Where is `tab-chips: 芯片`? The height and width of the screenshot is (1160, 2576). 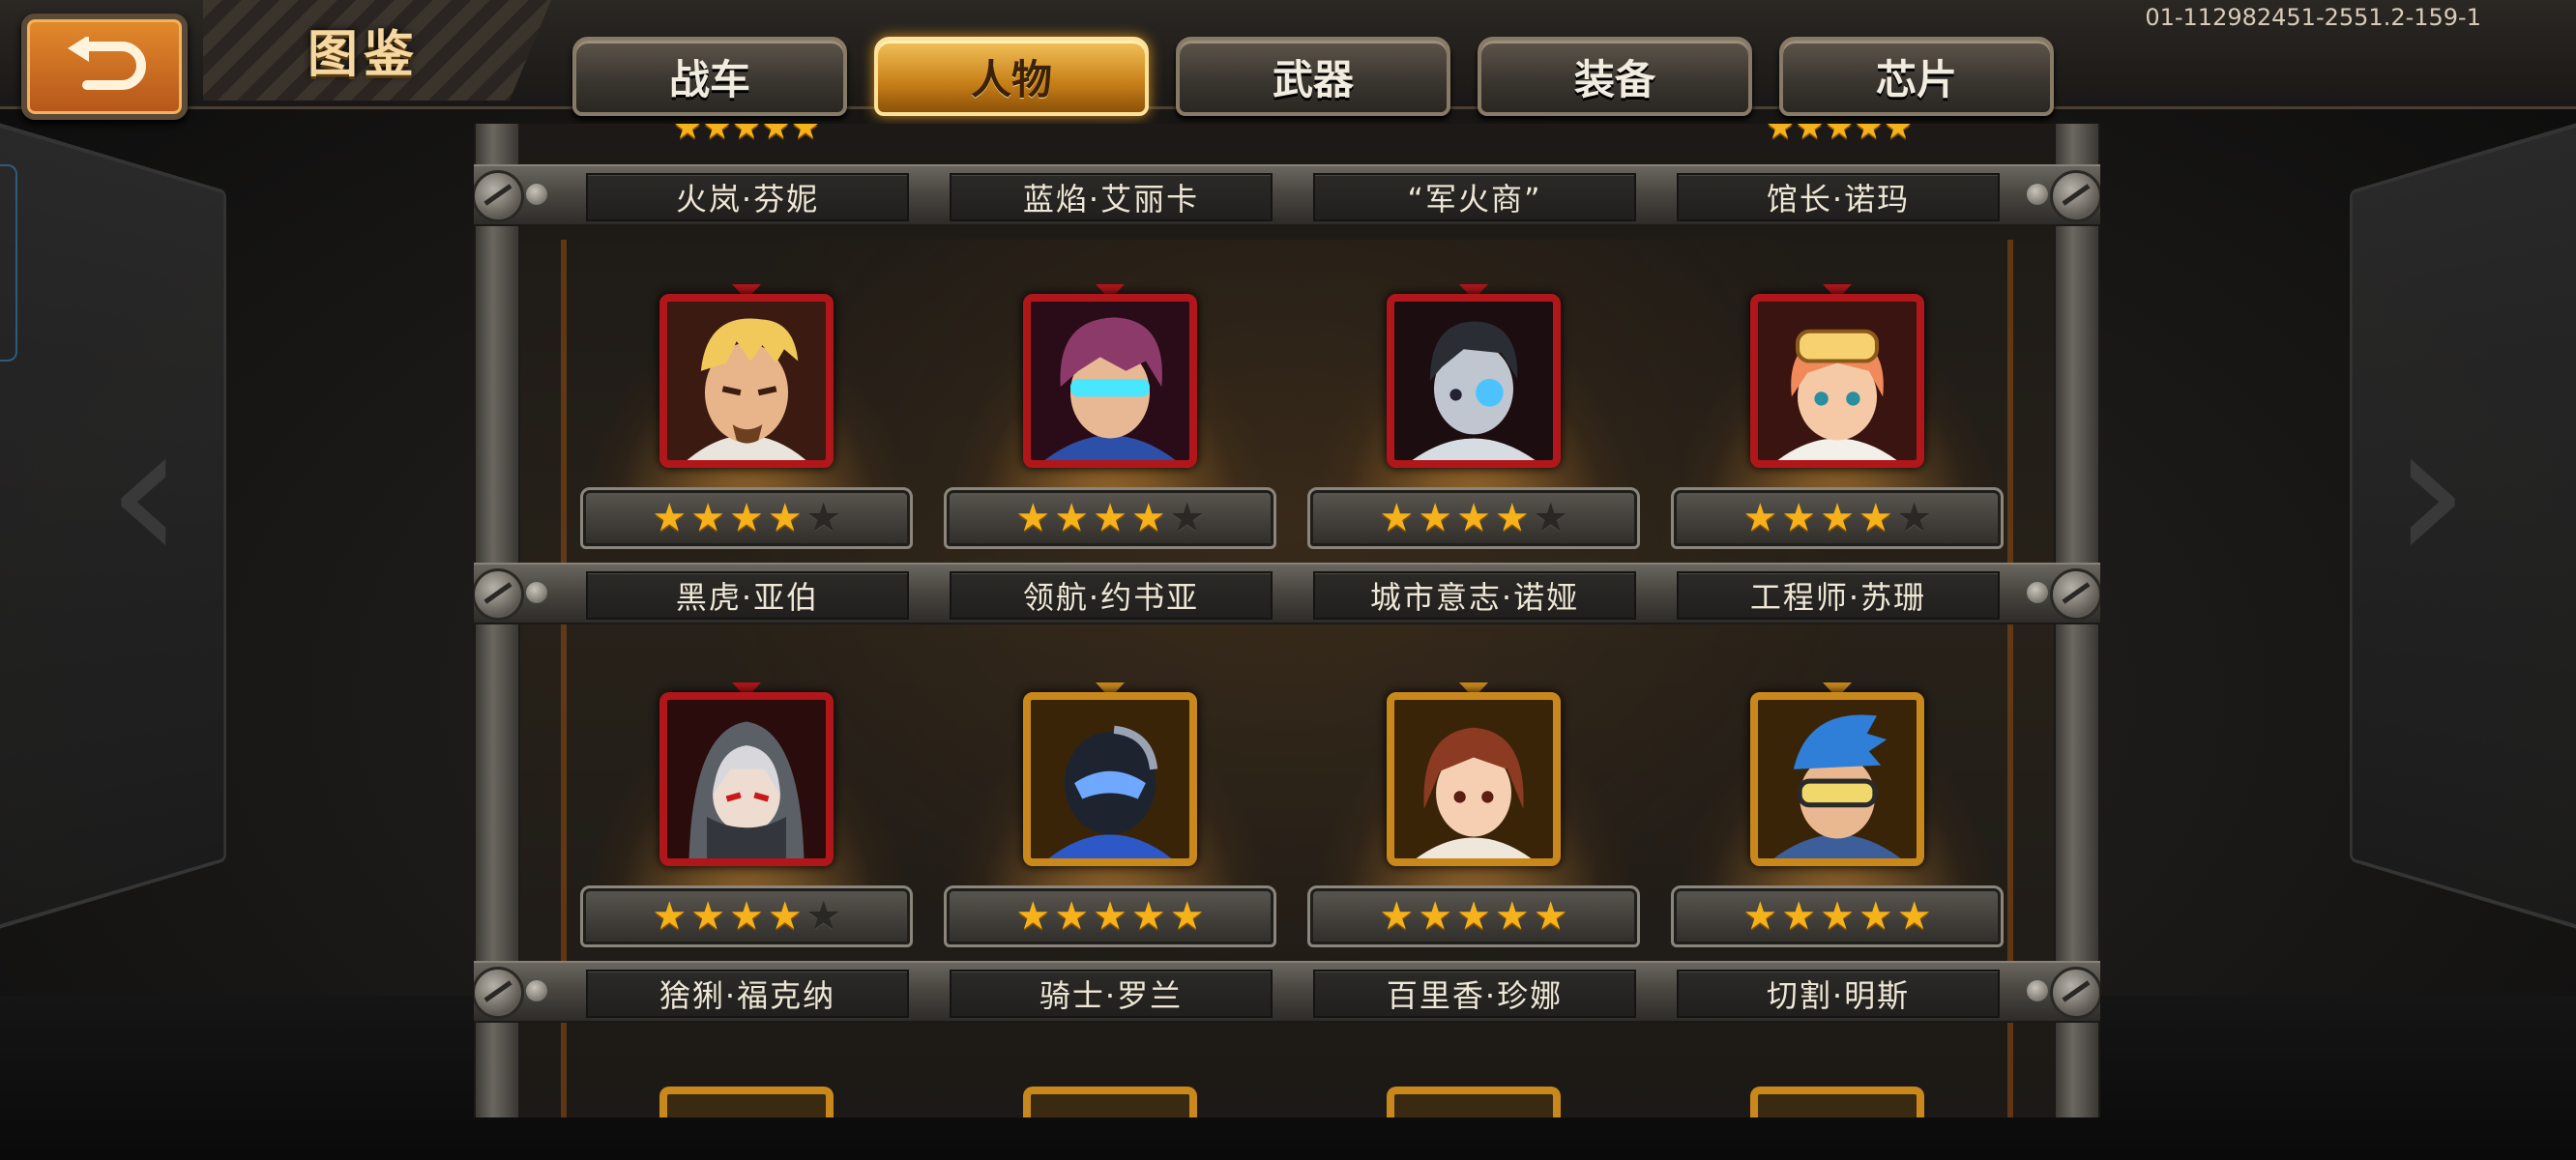
tab-chips: 芯片 is located at coordinates (1916, 76).